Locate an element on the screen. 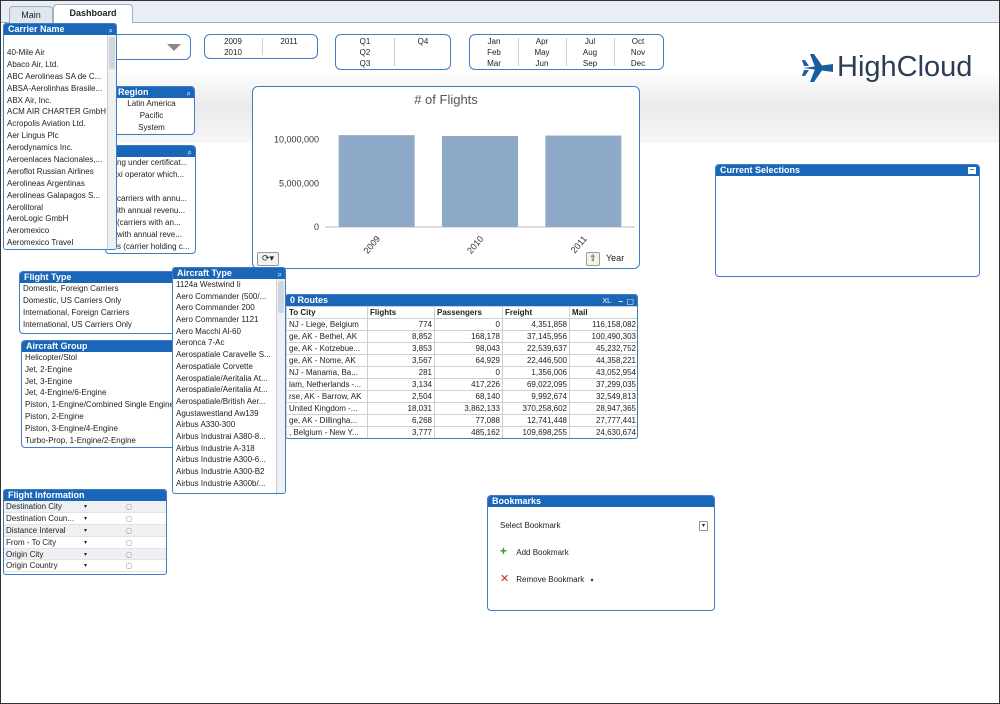  table-row: Origin City ▾ ○ is located at coordinates (85, 554).